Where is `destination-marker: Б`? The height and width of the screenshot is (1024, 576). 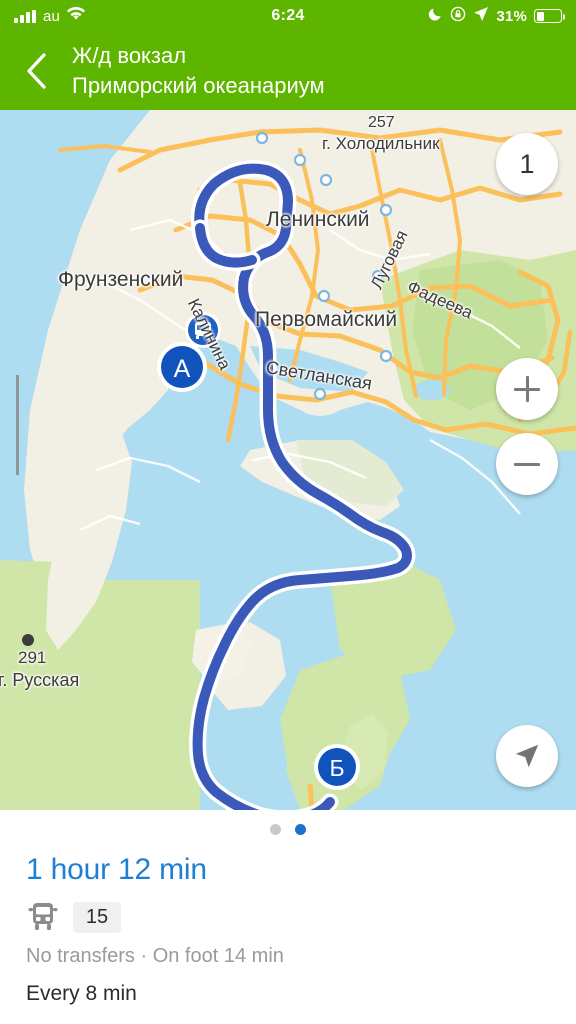 destination-marker: Б is located at coordinates (337, 767).